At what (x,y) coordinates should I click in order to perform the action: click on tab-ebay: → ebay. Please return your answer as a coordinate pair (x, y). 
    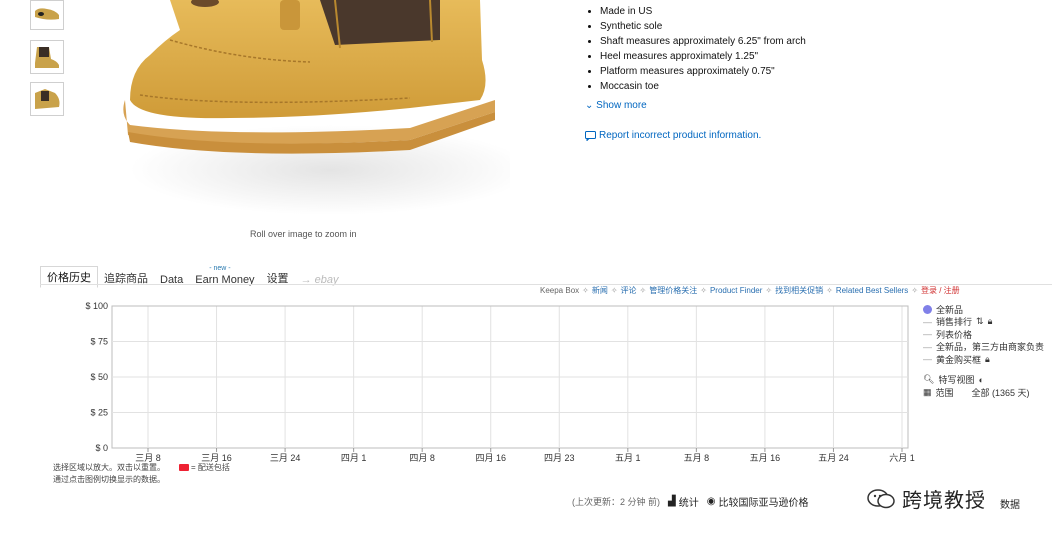
    Looking at the image, I should click on (320, 280).